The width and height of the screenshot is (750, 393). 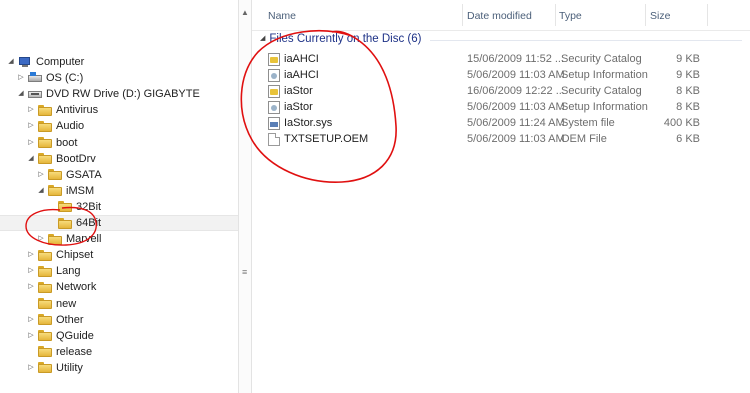 I want to click on column-date-modified: Date modified, so click(x=499, y=16).